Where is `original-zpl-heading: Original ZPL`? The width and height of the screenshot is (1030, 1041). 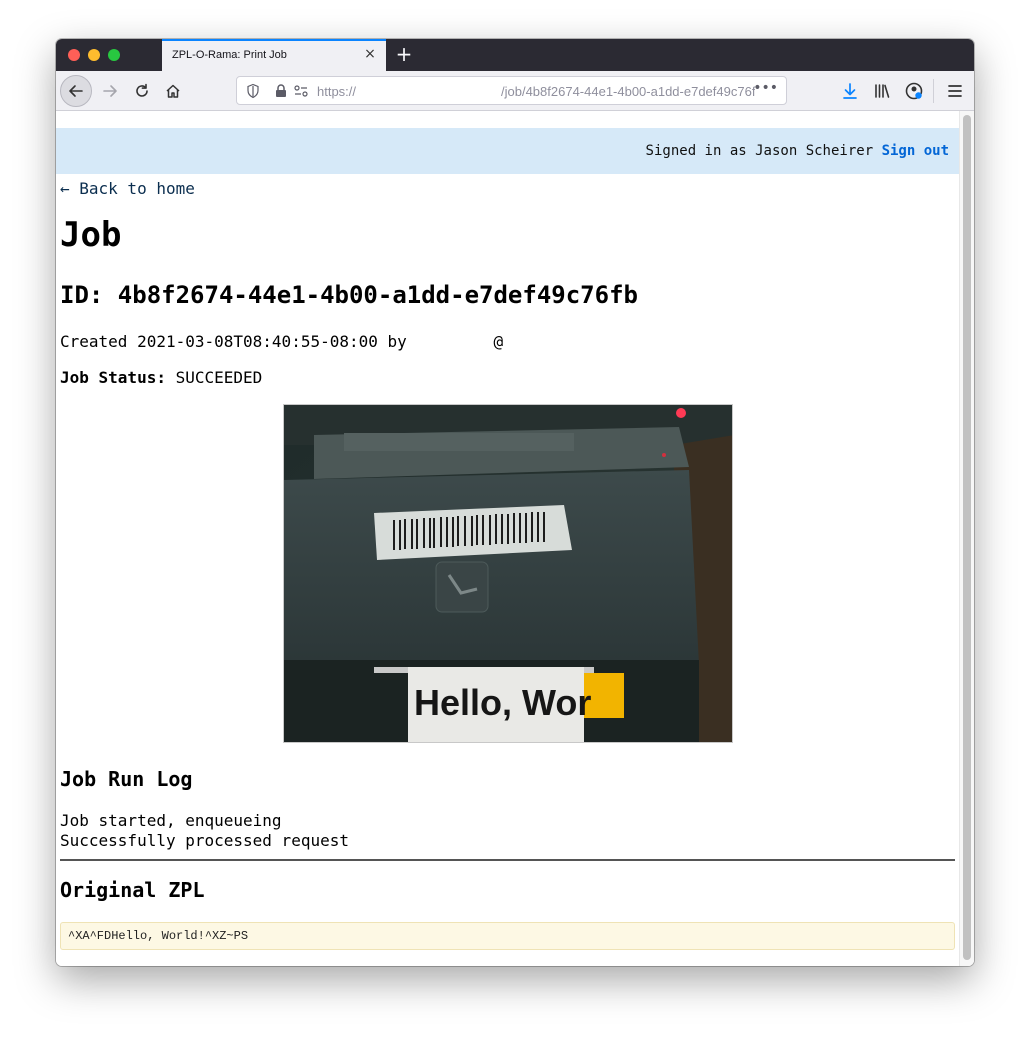
original-zpl-heading: Original ZPL is located at coordinates (132, 890).